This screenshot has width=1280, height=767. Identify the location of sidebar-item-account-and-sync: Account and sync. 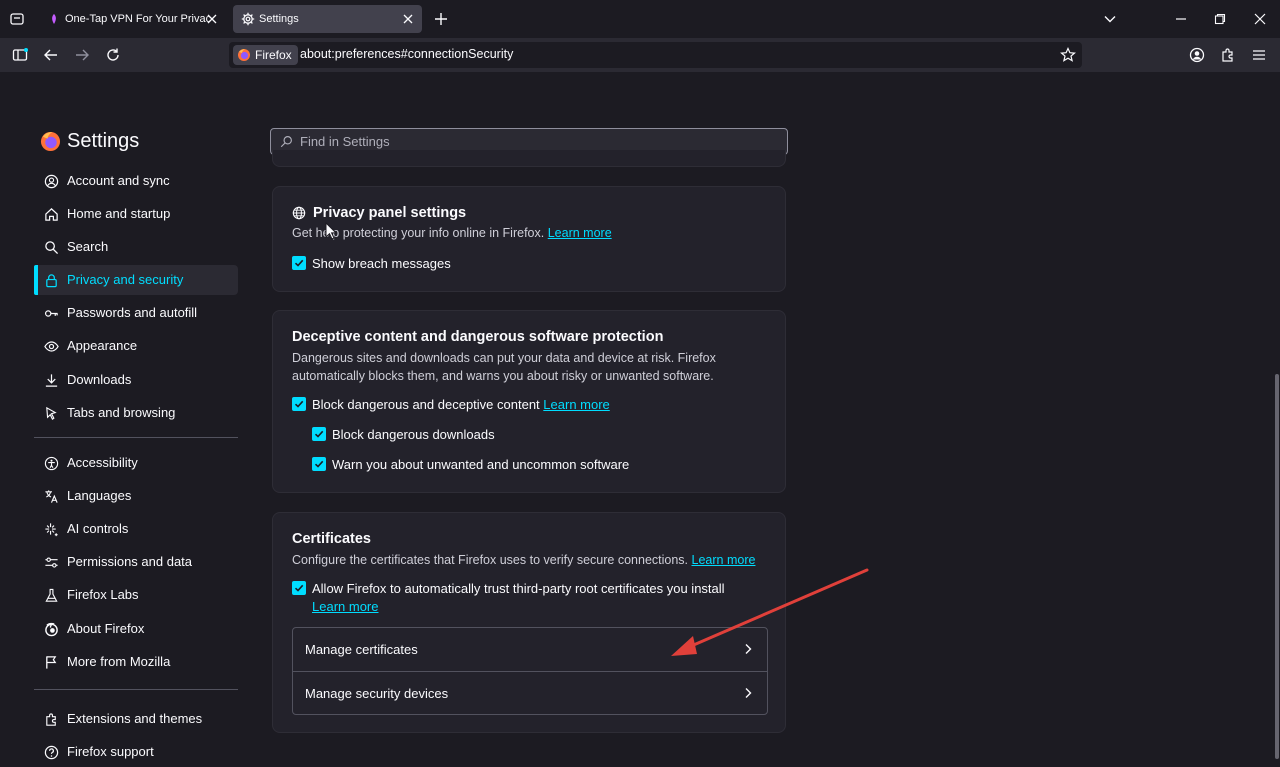
(136, 181).